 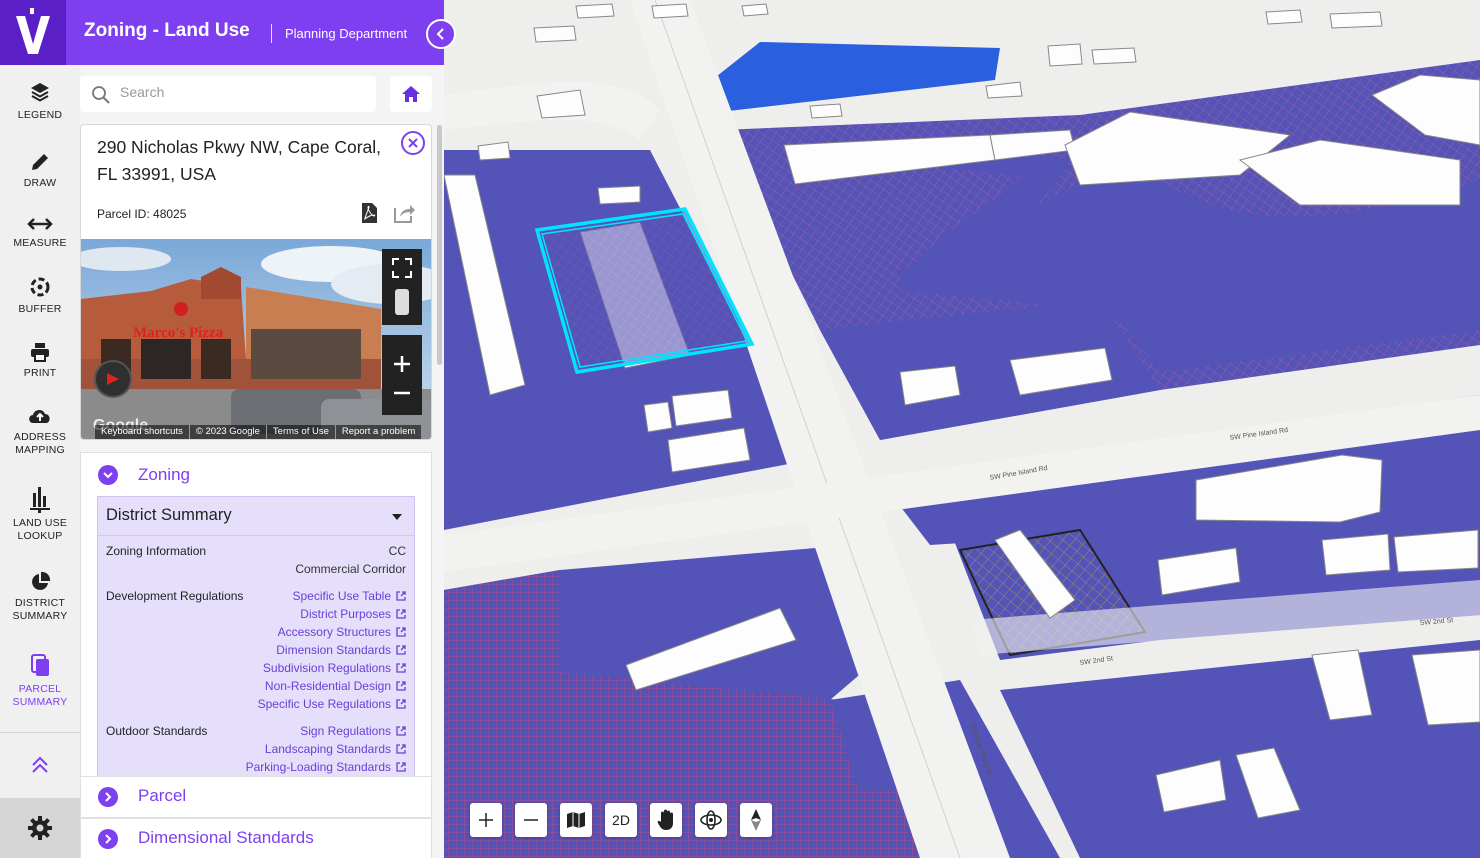 I want to click on footer-terms: Terms of Use, so click(x=301, y=432).